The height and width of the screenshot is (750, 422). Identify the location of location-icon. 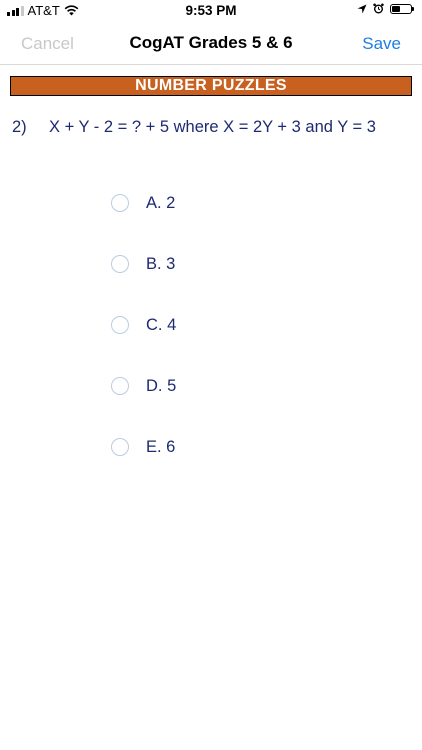
(362, 8).